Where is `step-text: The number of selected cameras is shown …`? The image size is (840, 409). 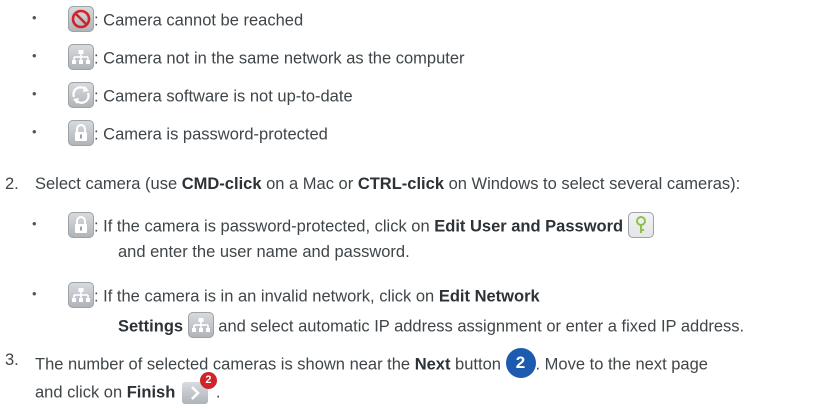 step-text: The number of selected cameras is shown … is located at coordinates (225, 364).